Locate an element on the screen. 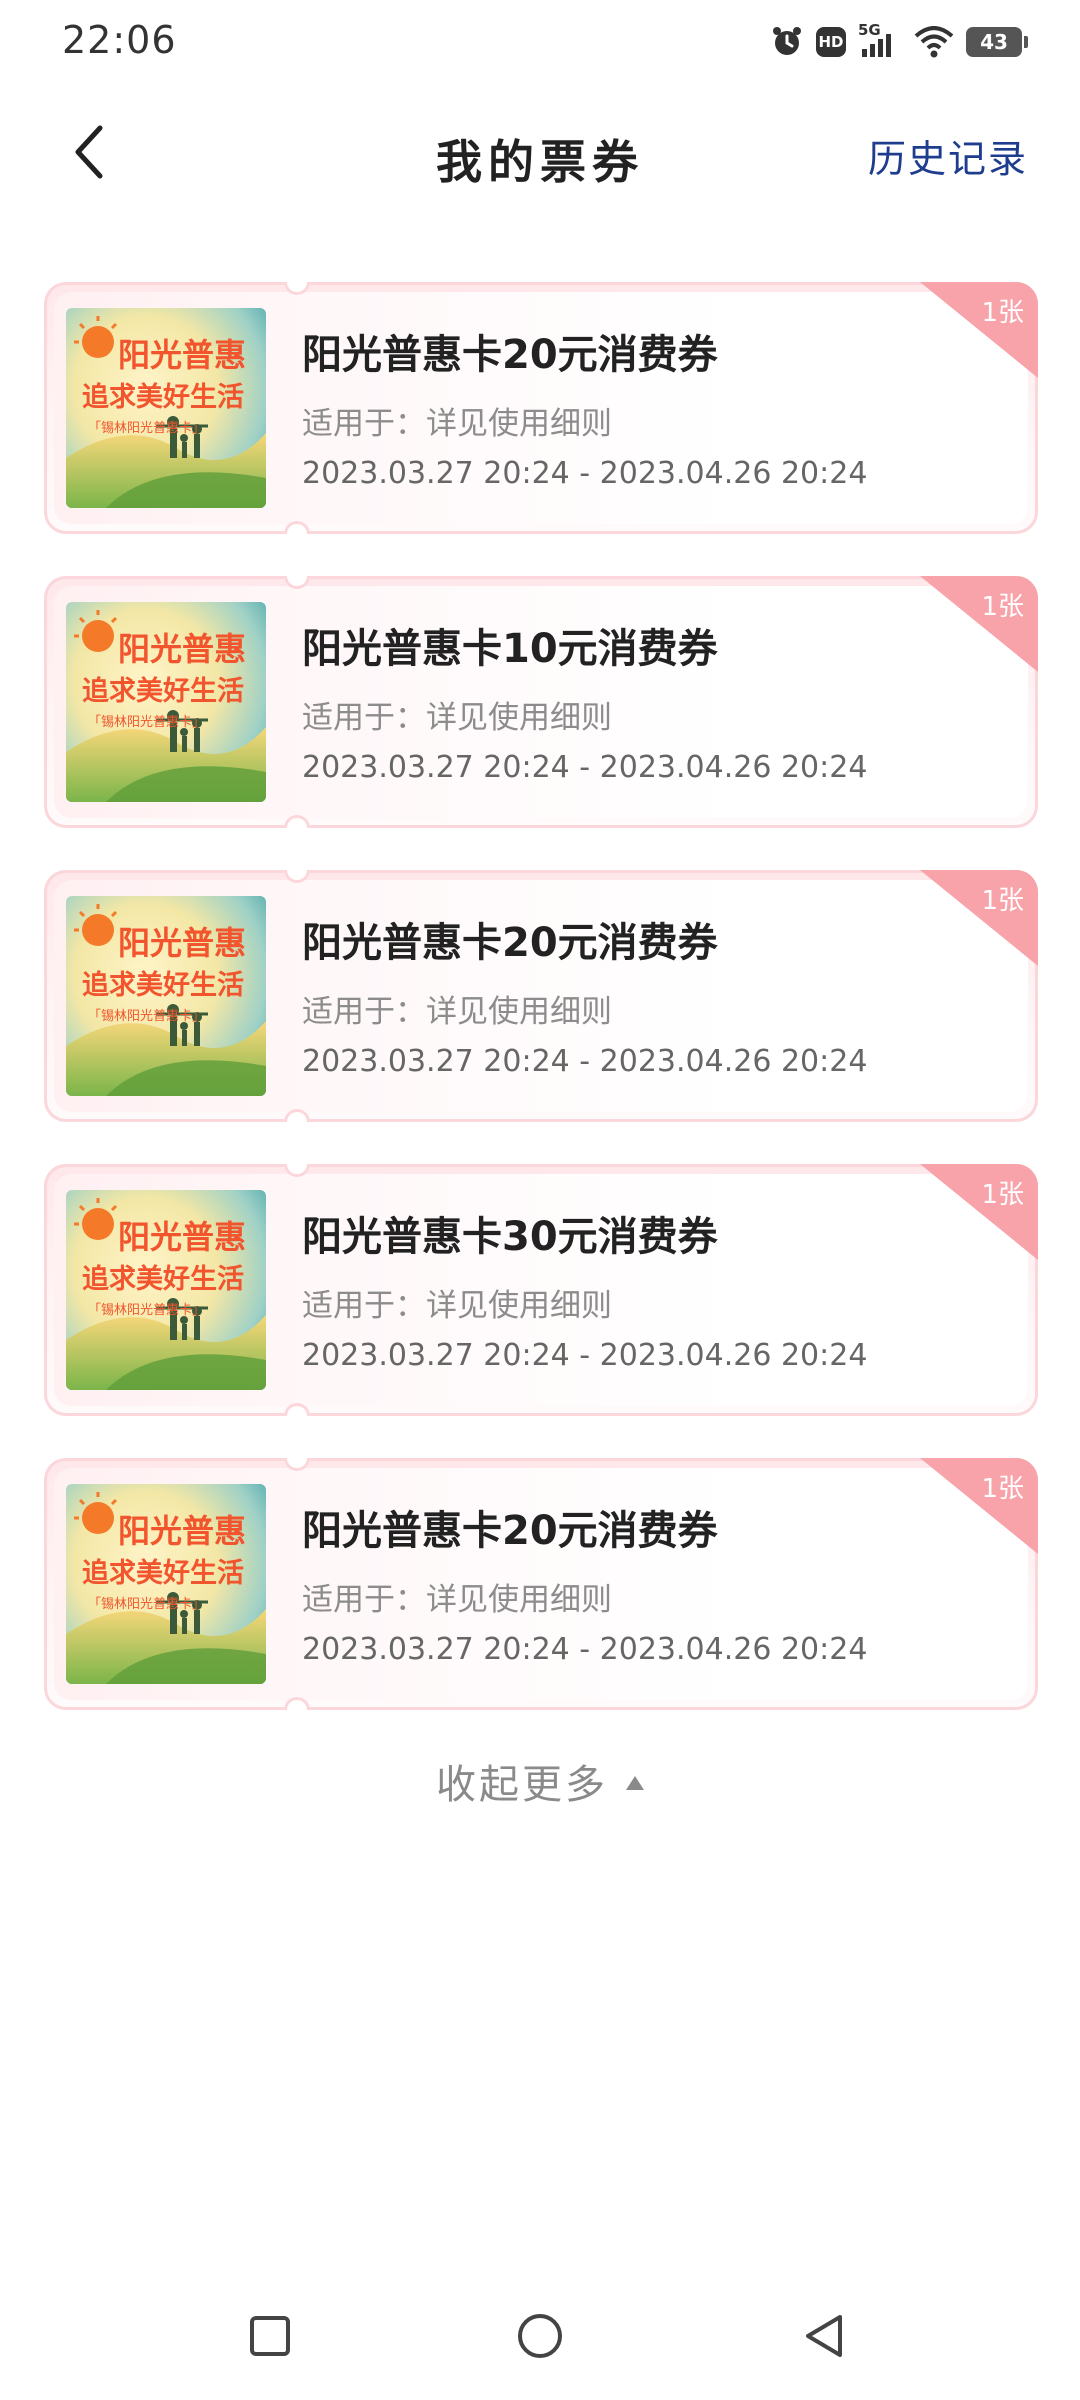 The image size is (1080, 2400). hd-badge: HD is located at coordinates (831, 42).